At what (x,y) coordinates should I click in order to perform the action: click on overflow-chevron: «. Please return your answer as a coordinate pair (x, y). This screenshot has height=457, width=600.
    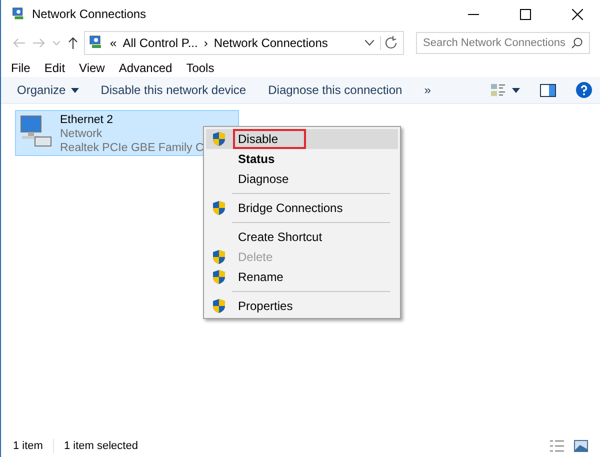
    Looking at the image, I should click on (113, 43).